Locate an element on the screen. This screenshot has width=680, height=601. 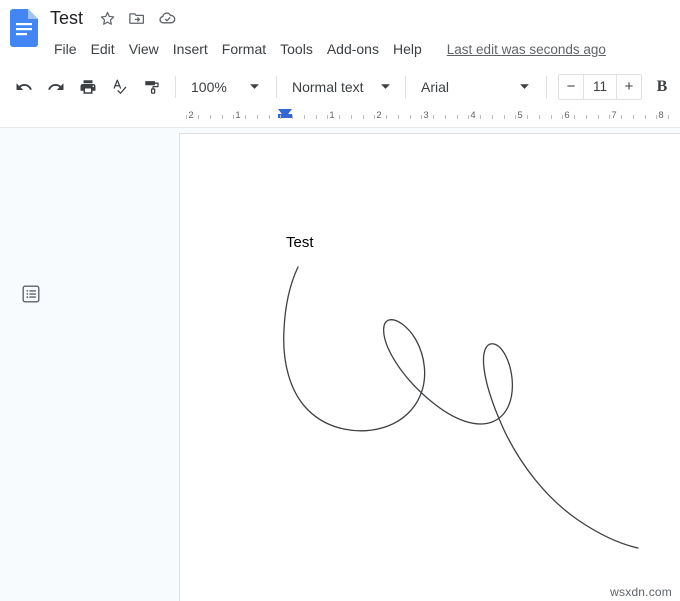
font-size-input: 11 is located at coordinates (600, 86).